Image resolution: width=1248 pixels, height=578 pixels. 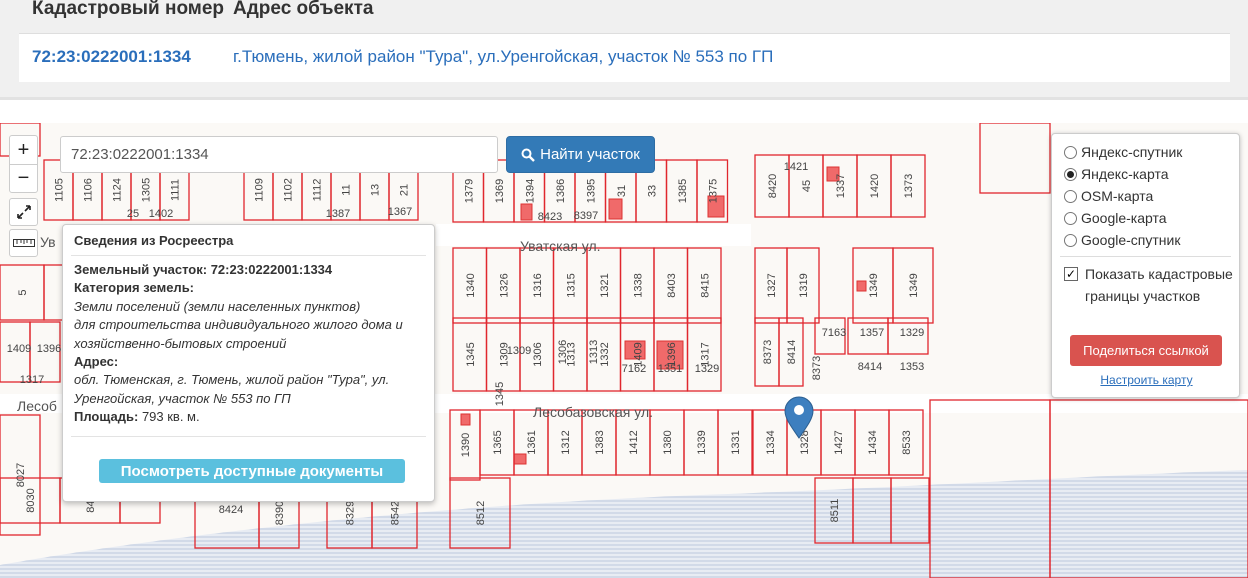 What do you see at coordinates (252, 471) in the screenshot?
I see `view-documents-button: Посмотреть доступные документы` at bounding box center [252, 471].